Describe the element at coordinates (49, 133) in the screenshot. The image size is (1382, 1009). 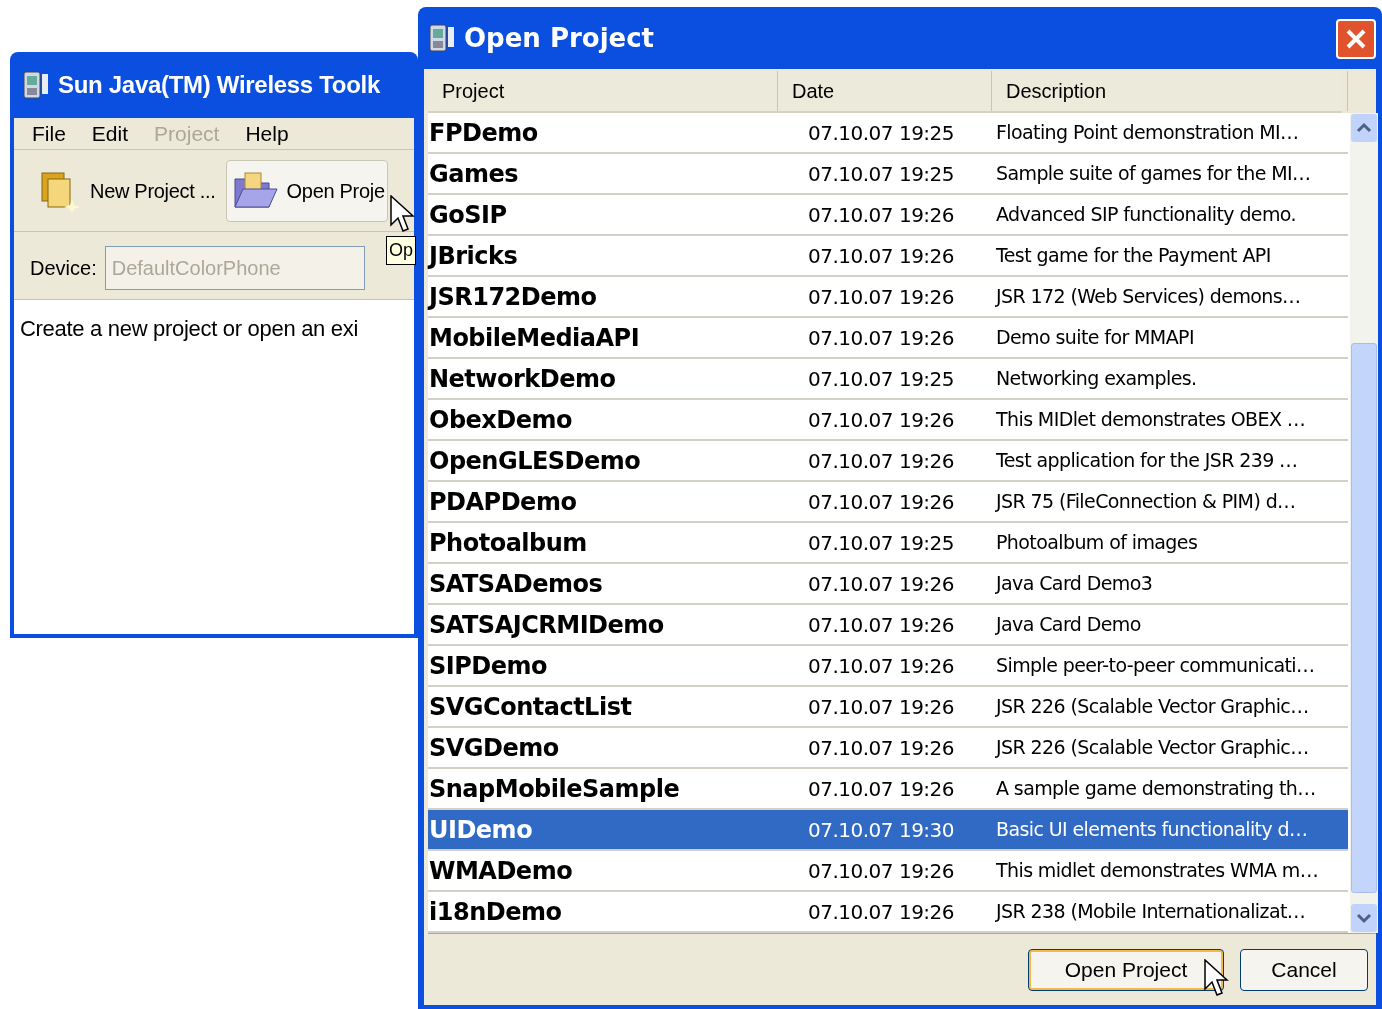
I see `menu-item: File` at that location.